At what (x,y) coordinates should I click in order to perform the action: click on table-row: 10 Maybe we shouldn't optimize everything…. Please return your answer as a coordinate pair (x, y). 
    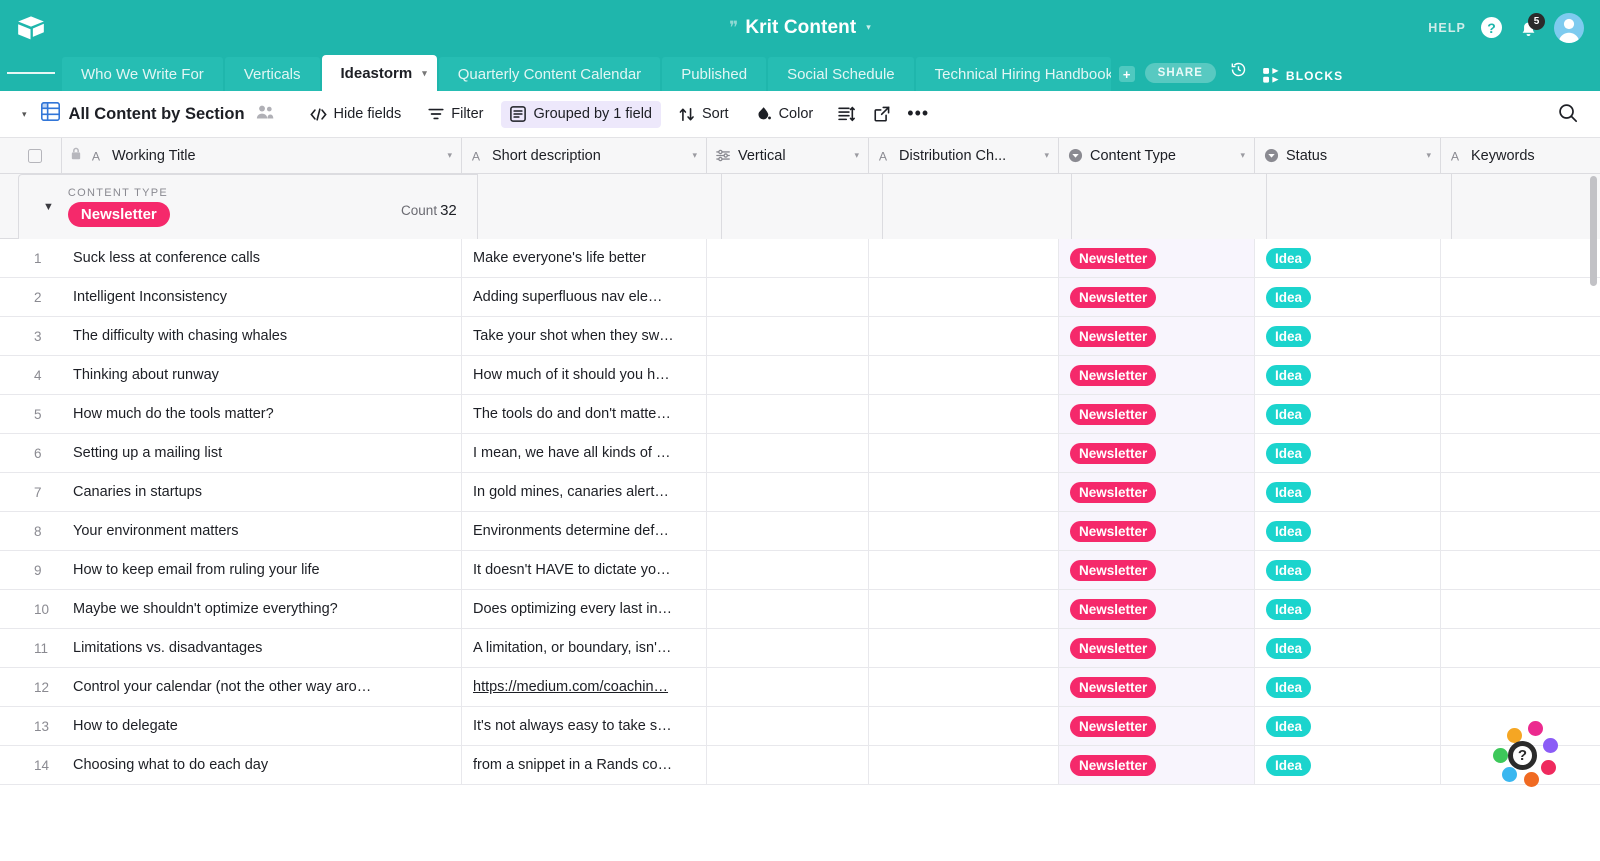
    Looking at the image, I should click on (800, 609).